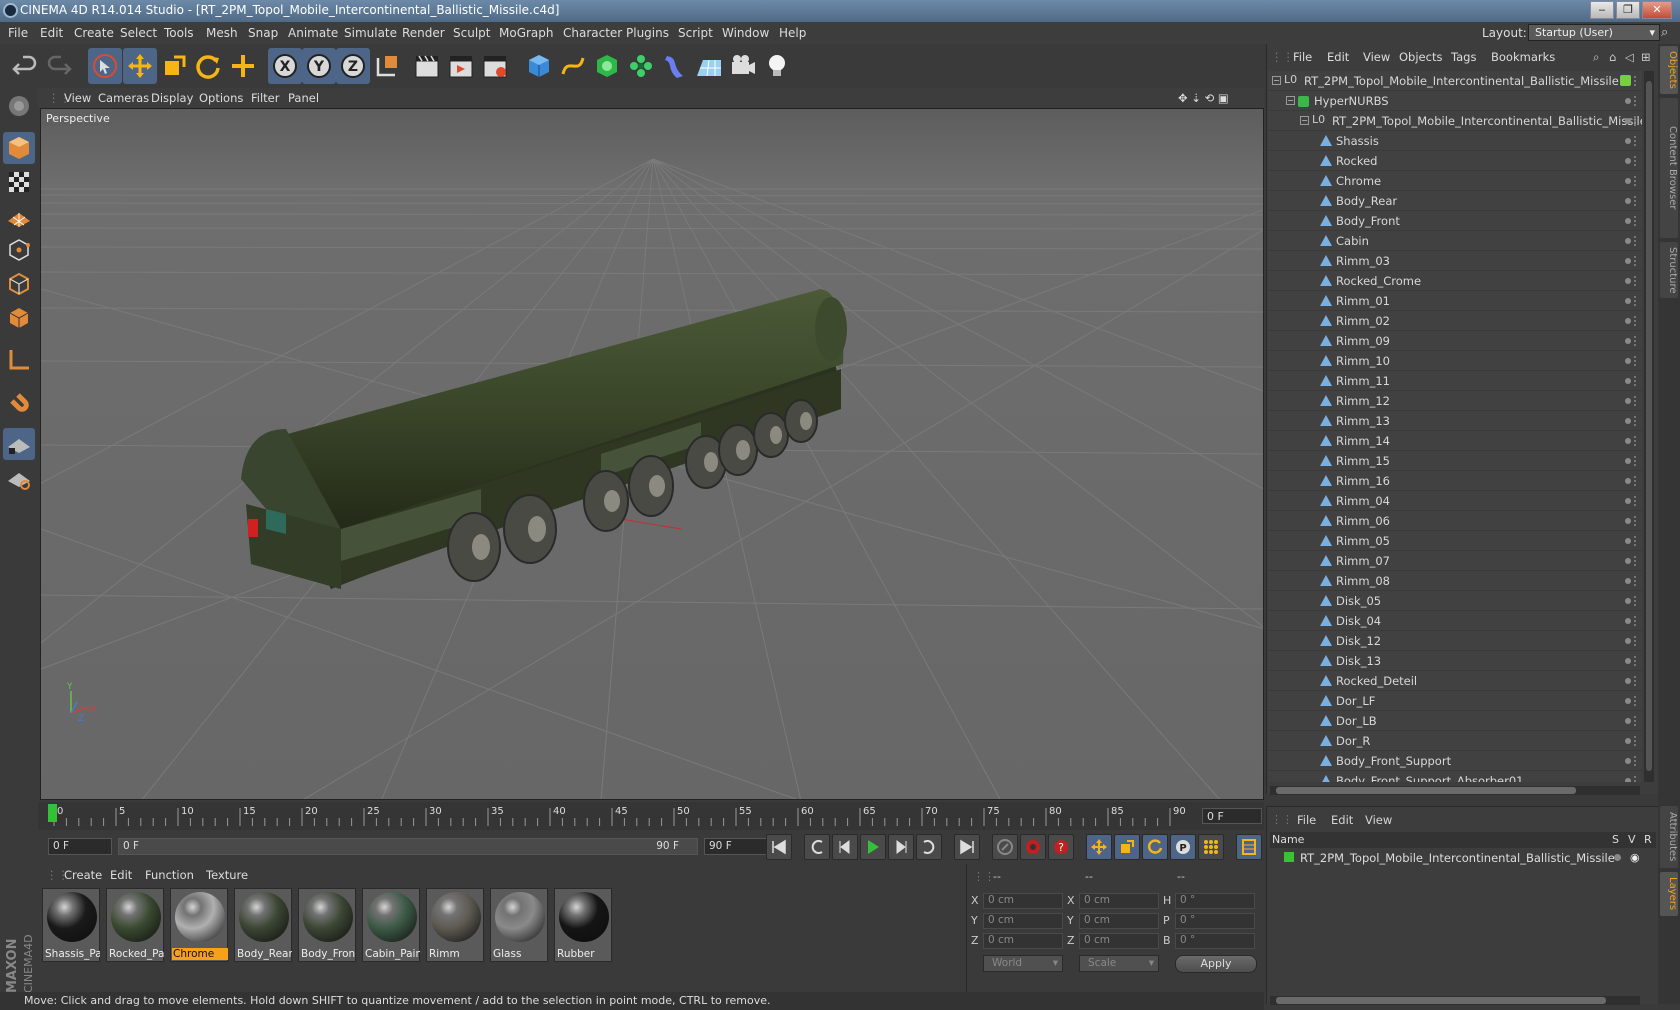 This screenshot has height=1010, width=1680. Describe the element at coordinates (222, 33) in the screenshot. I see `menu-mesh: Mesh` at that location.